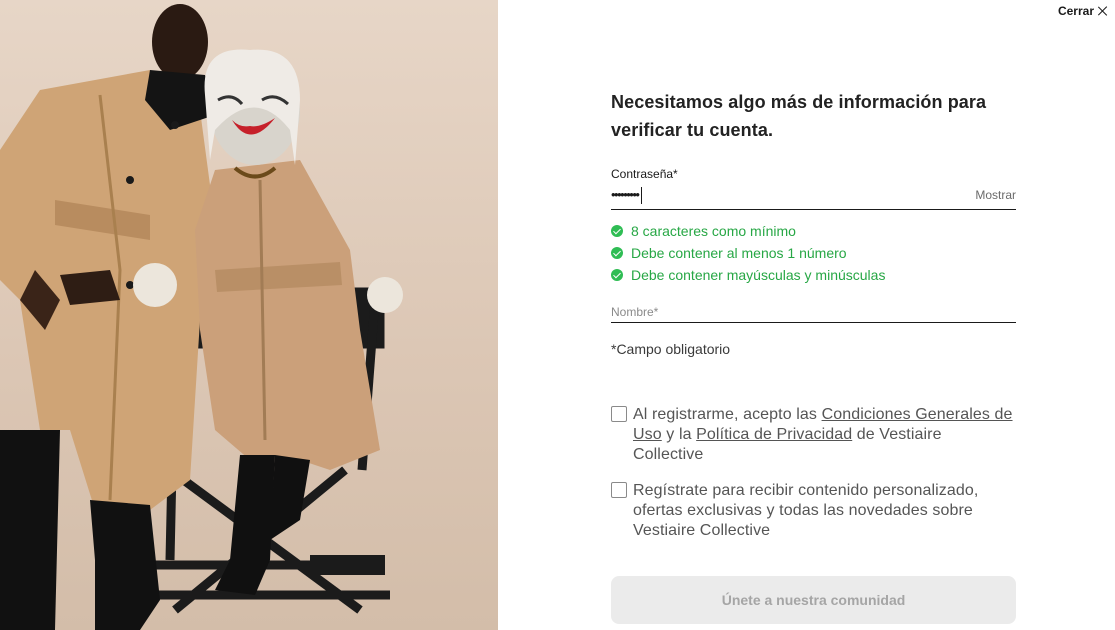 The width and height of the screenshot is (1115, 630). What do you see at coordinates (813, 600) in the screenshot?
I see `join-community-button: Únete a nuestra comunidad` at bounding box center [813, 600].